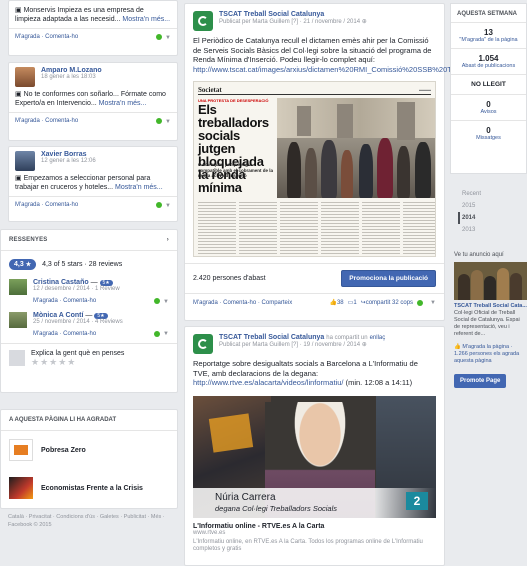 Image resolution: width=527 pixels, height=566 pixels. Describe the element at coordinates (488, 62) in the screenshot. I see `stat-reach: 1.054 Abast de publicacions` at that location.